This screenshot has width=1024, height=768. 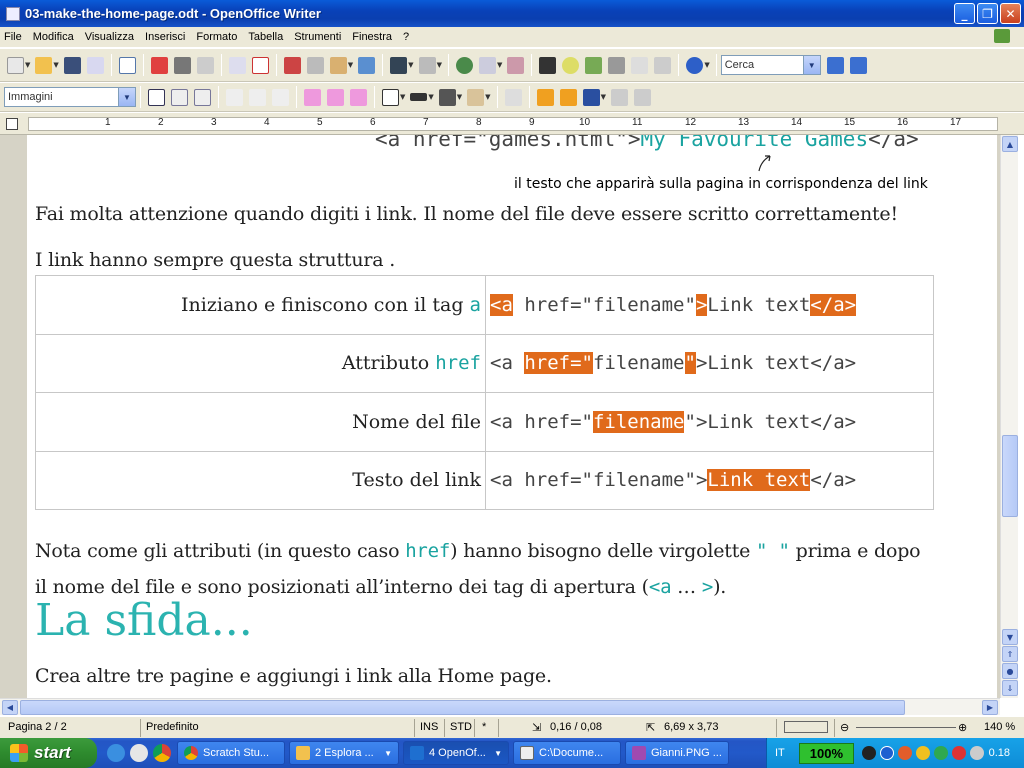 I want to click on paste-icon, so click(x=338, y=65).